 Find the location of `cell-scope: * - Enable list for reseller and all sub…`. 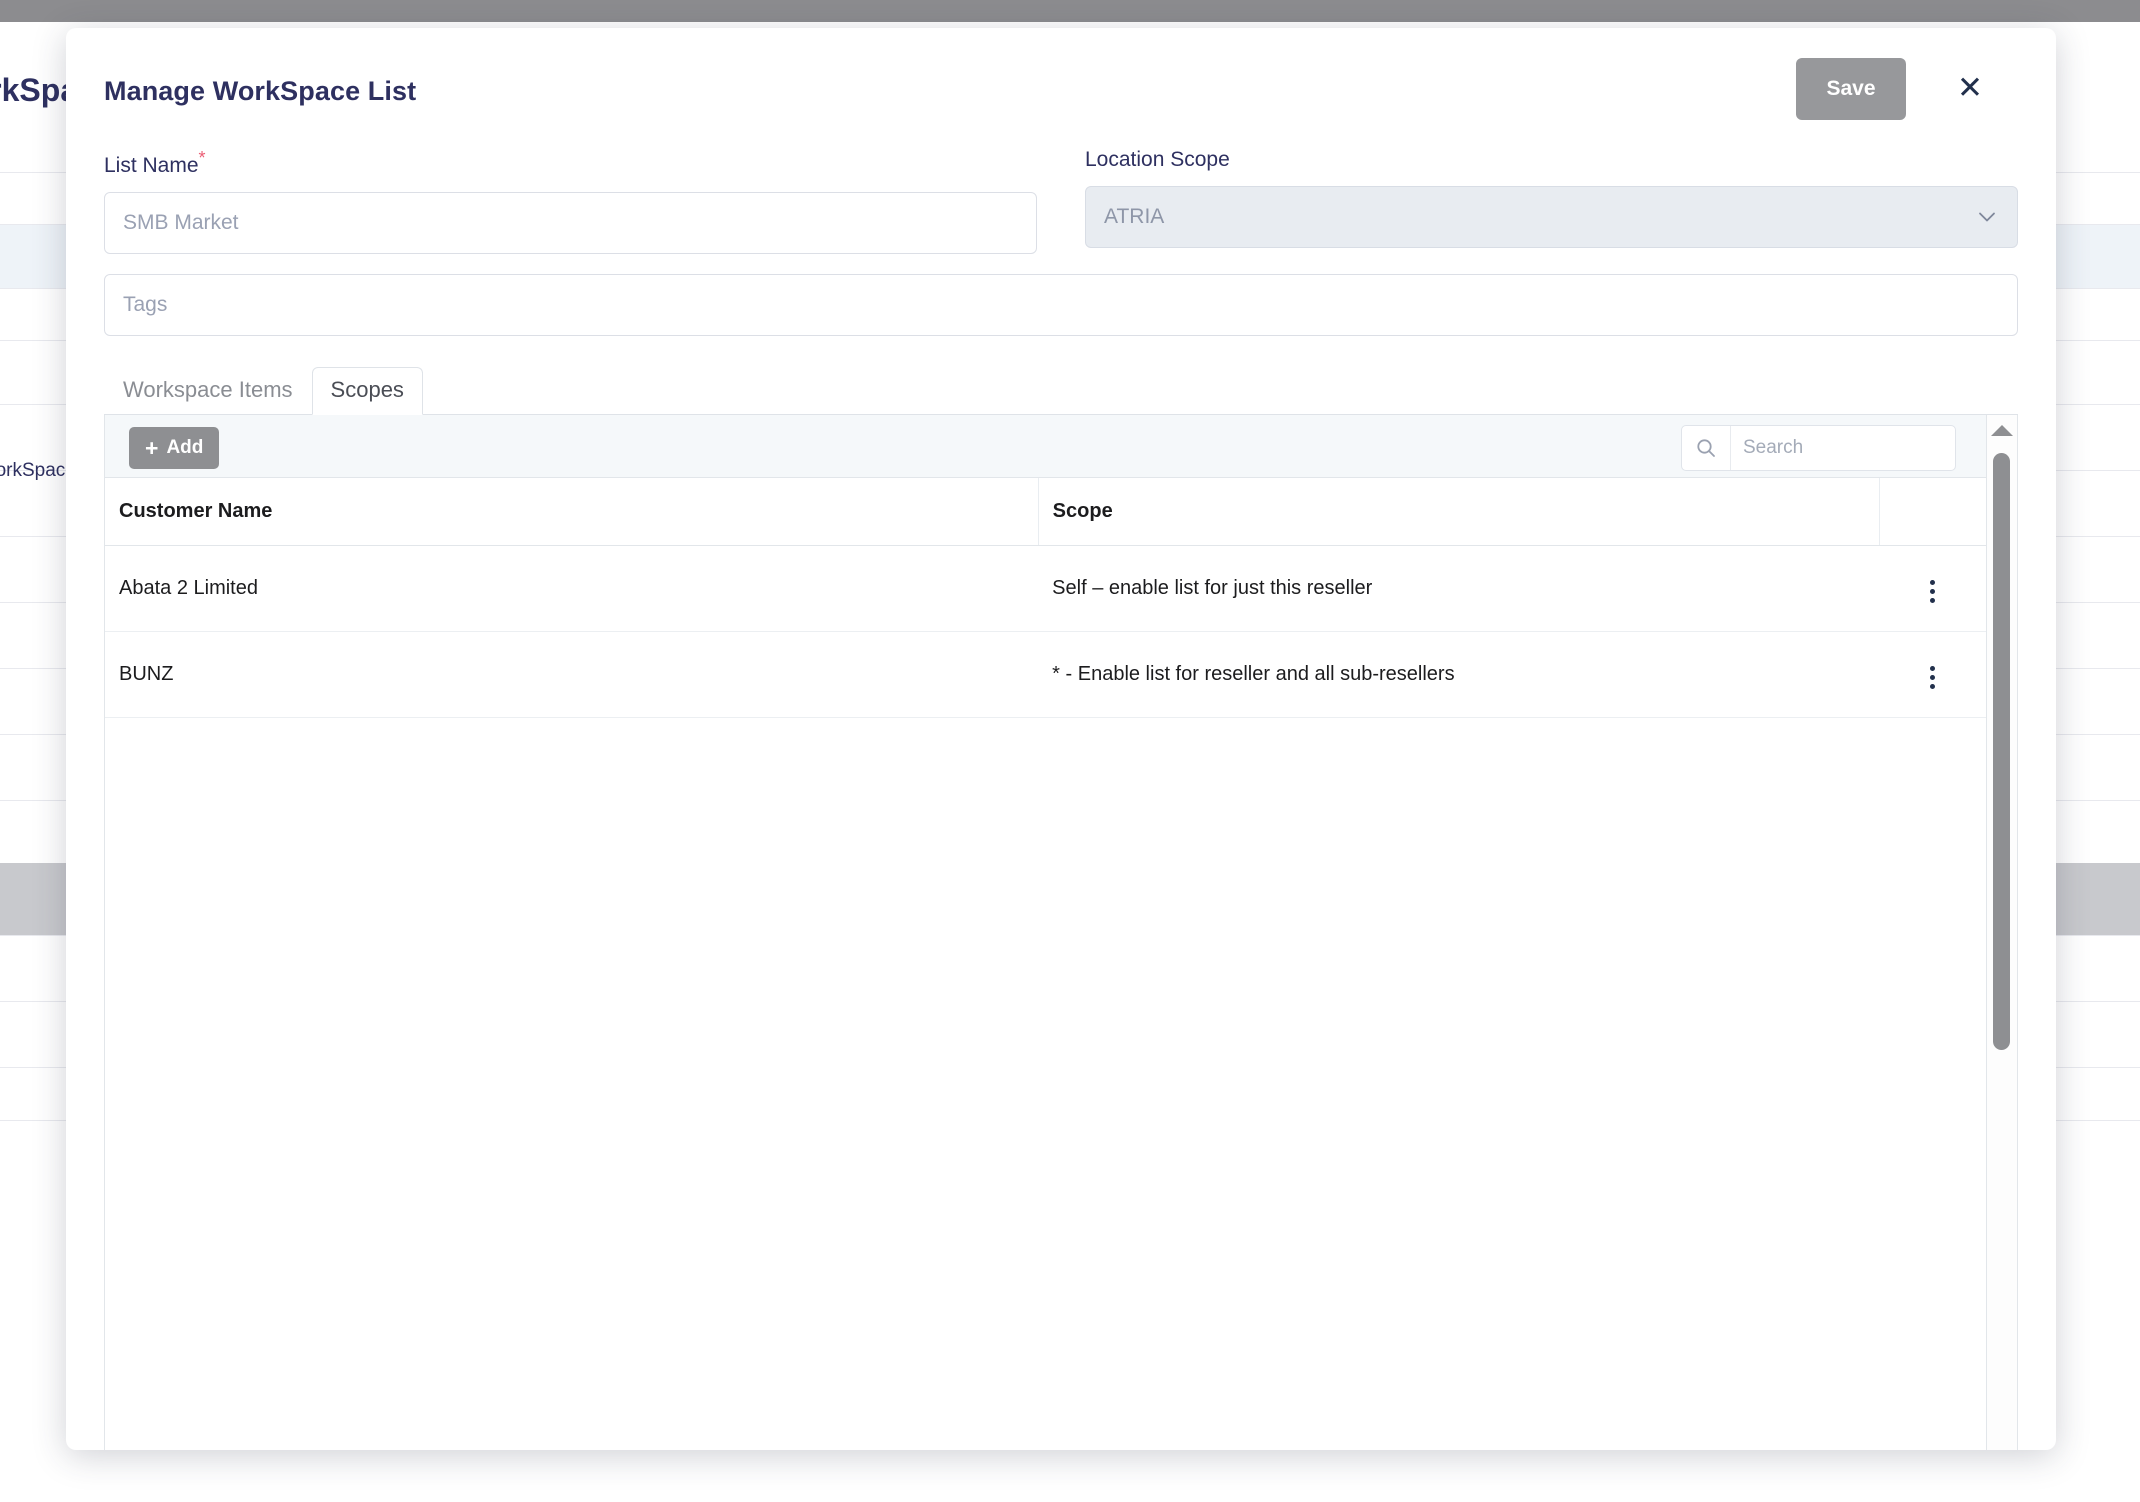

cell-scope: * - Enable list for reseller and all sub… is located at coordinates (1459, 674).